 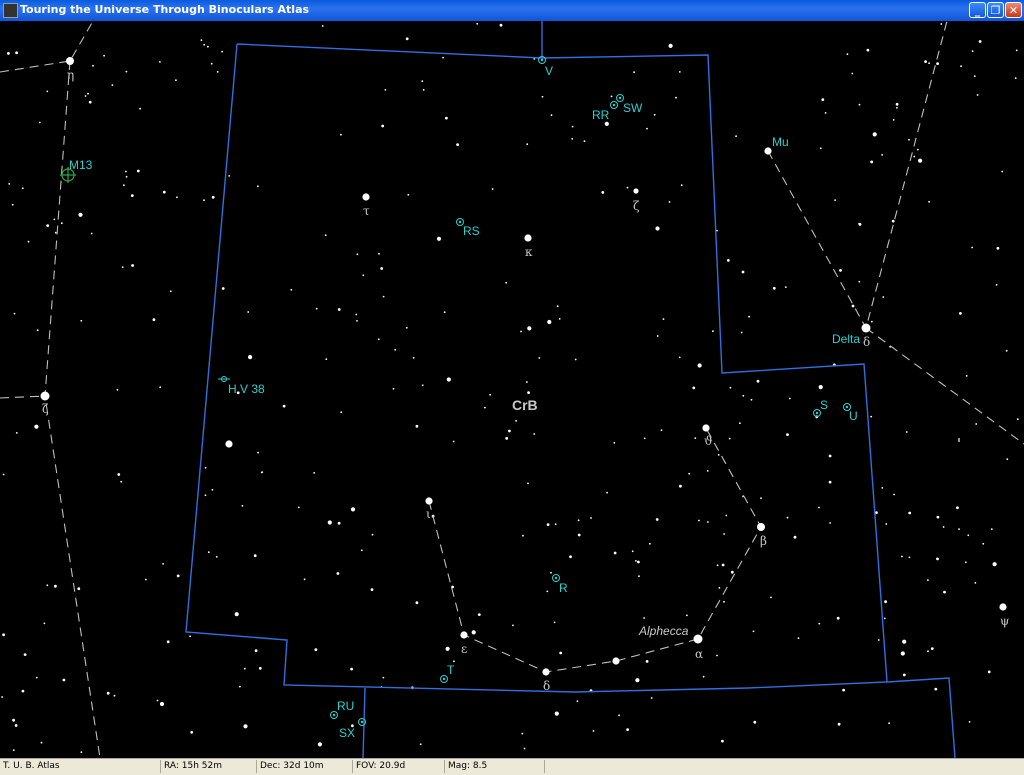 What do you see at coordinates (698, 639) in the screenshot?
I see `star-alphecca` at bounding box center [698, 639].